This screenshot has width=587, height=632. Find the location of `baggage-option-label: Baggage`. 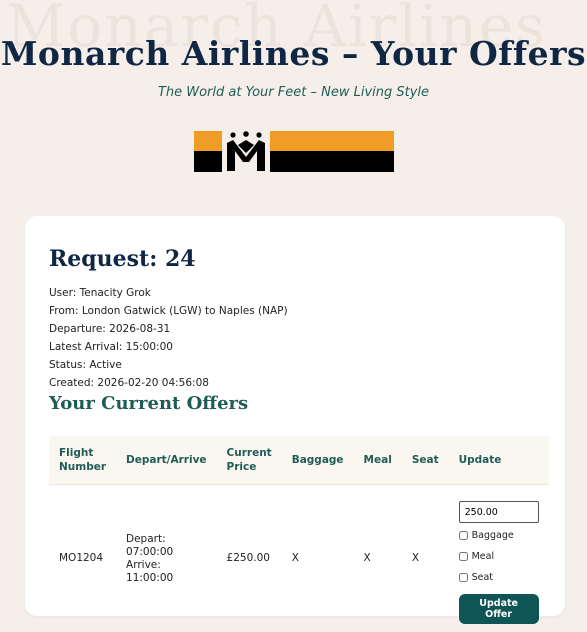

baggage-option-label: Baggage is located at coordinates (493, 535).